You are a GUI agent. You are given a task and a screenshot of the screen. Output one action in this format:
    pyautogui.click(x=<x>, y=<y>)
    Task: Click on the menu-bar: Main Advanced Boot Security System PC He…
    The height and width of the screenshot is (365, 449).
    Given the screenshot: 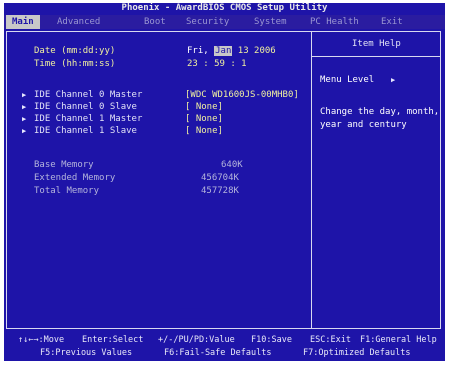 What is the action you would take?
    pyautogui.click(x=224, y=22)
    